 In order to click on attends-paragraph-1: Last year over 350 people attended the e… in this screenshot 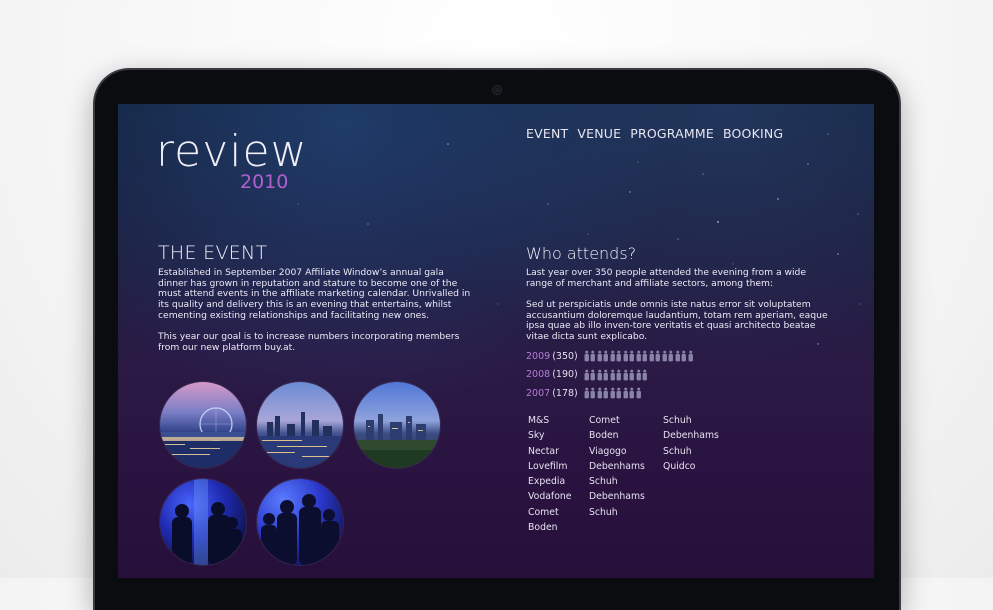, I will do `click(666, 278)`.